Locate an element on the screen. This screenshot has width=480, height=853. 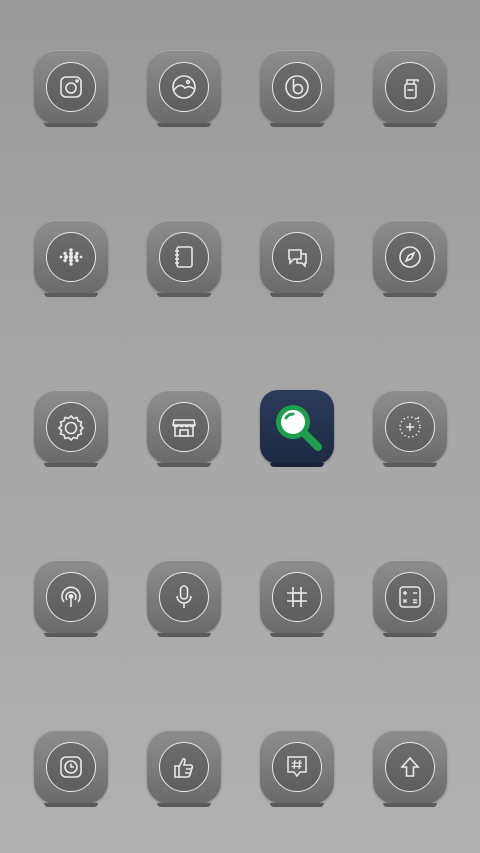
app-microphone is located at coordinates (184, 600).